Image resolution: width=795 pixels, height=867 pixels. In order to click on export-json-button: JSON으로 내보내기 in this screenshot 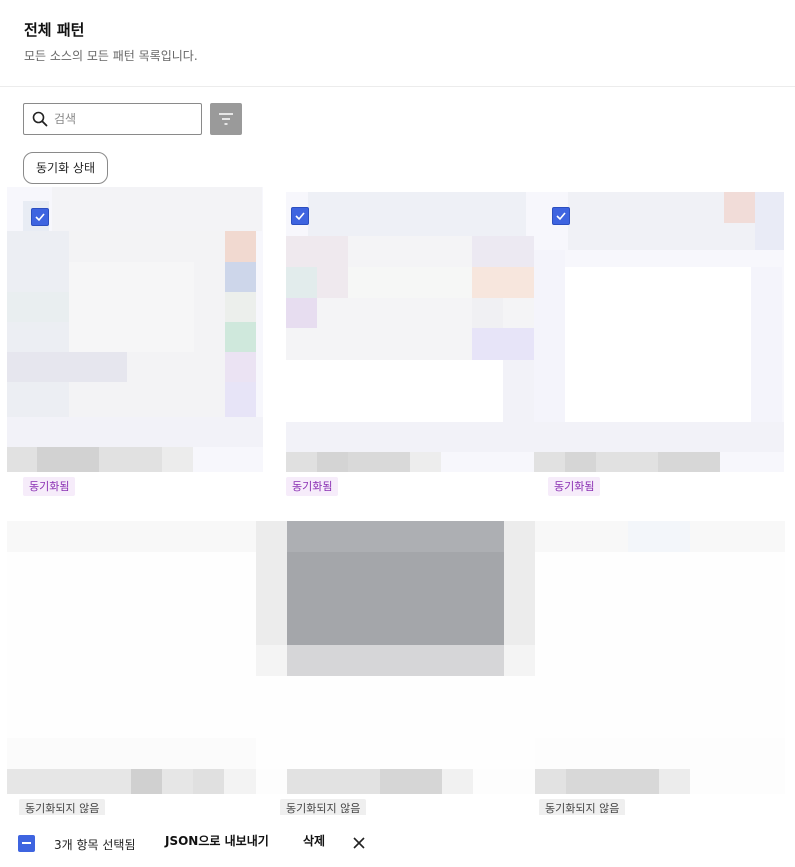, I will do `click(217, 841)`.